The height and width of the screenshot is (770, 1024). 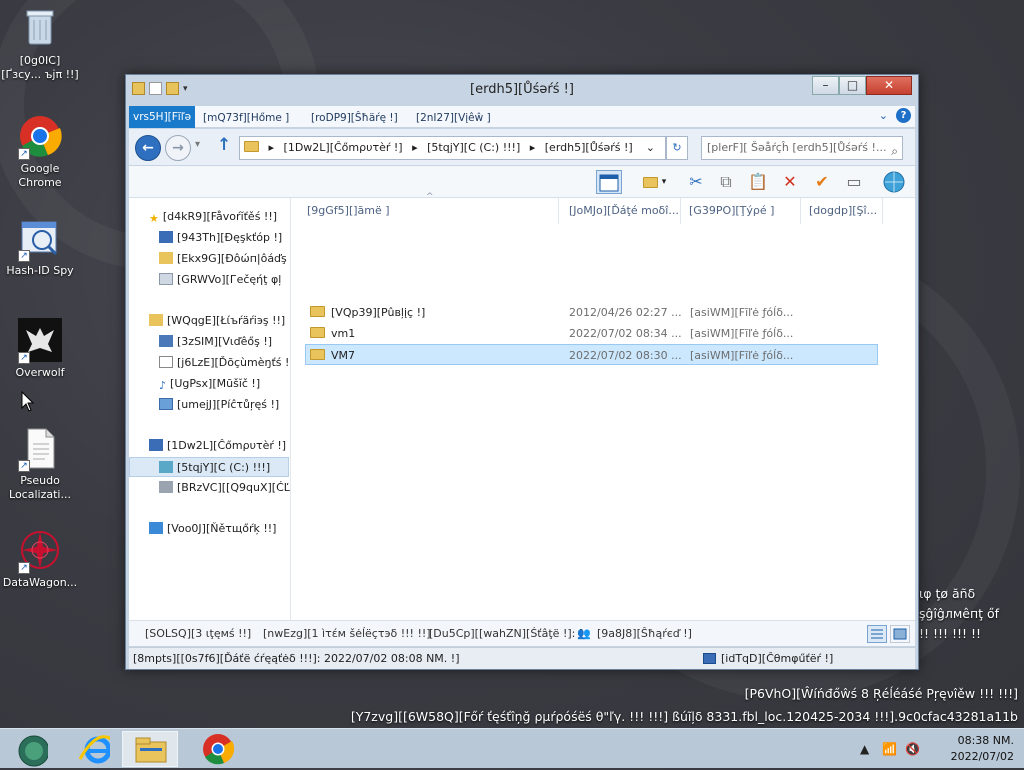 What do you see at coordinates (900, 634) in the screenshot?
I see `large-icons-view-button` at bounding box center [900, 634].